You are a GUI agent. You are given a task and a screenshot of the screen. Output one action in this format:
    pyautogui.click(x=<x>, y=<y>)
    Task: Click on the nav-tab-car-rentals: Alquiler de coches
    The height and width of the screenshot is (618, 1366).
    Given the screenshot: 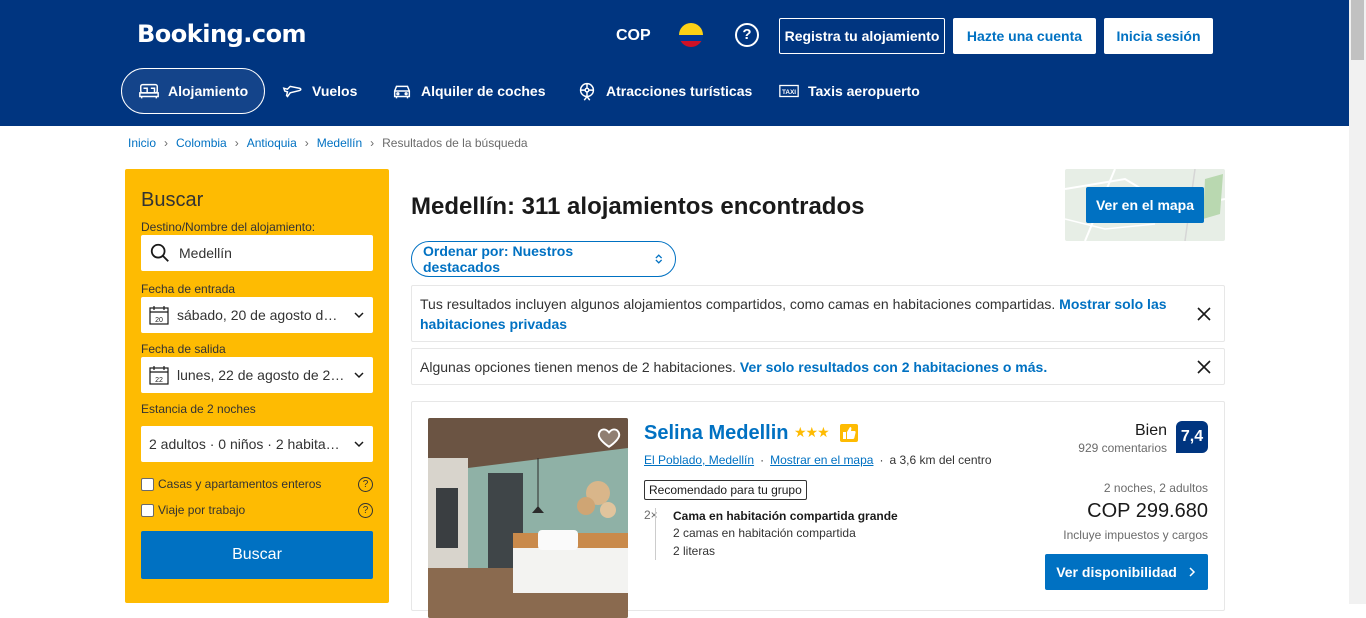 What is the action you would take?
    pyautogui.click(x=468, y=91)
    